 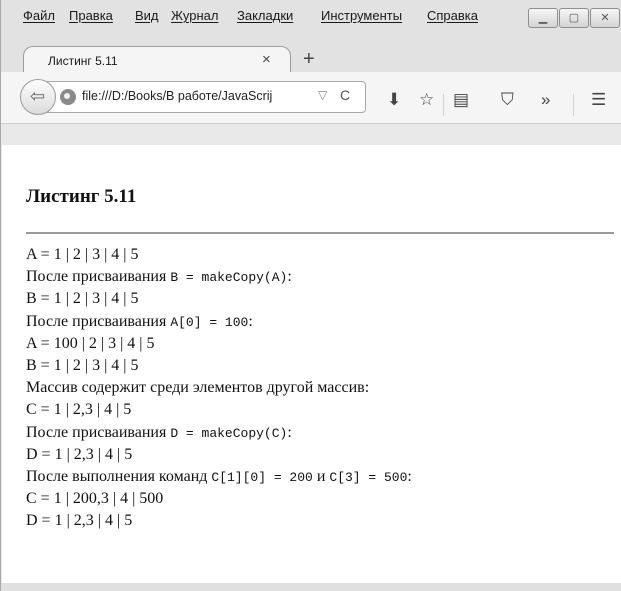 I want to click on output-line: После присваивания D = makeCopy(C):, so click(x=159, y=432).